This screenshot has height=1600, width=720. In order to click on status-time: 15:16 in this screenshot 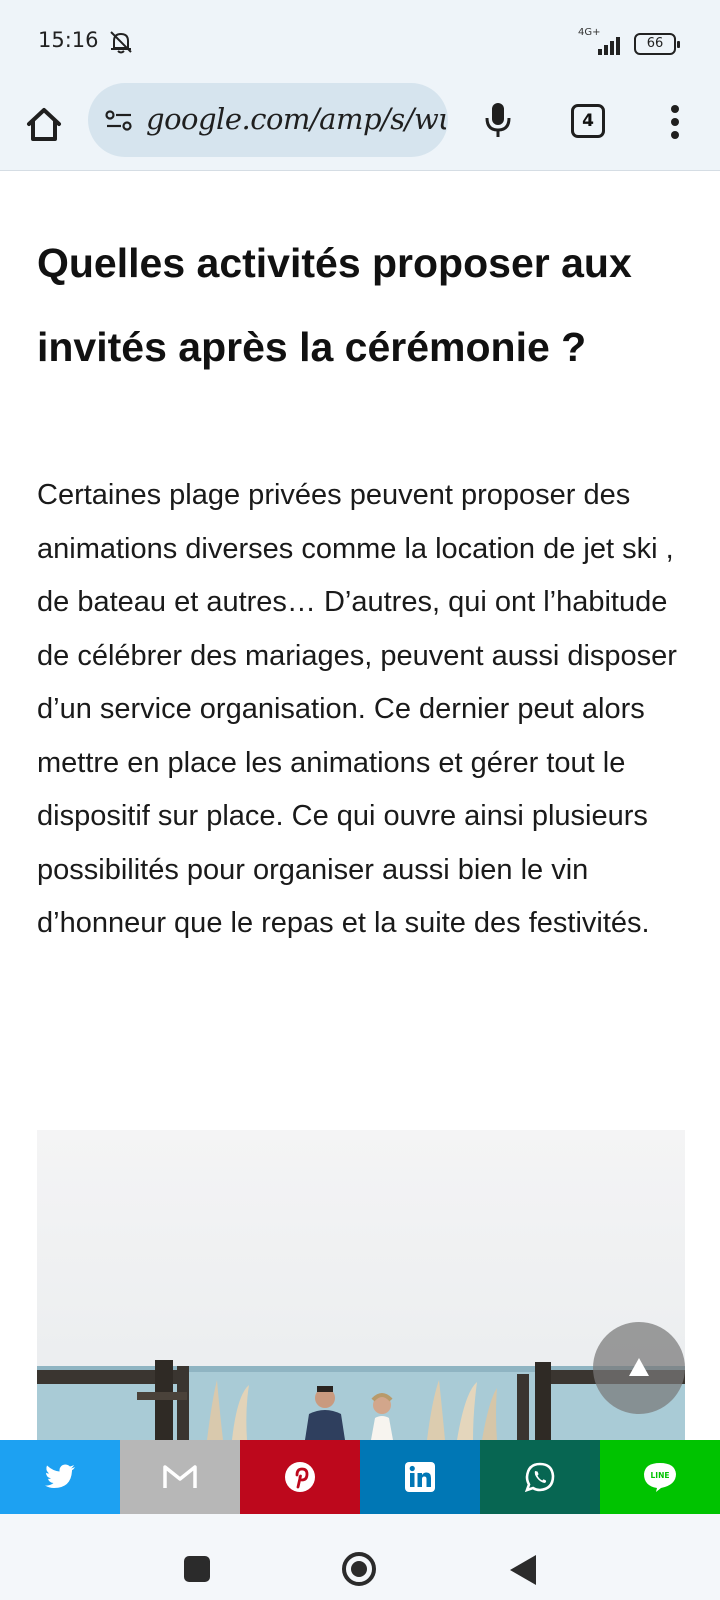, I will do `click(68, 40)`.